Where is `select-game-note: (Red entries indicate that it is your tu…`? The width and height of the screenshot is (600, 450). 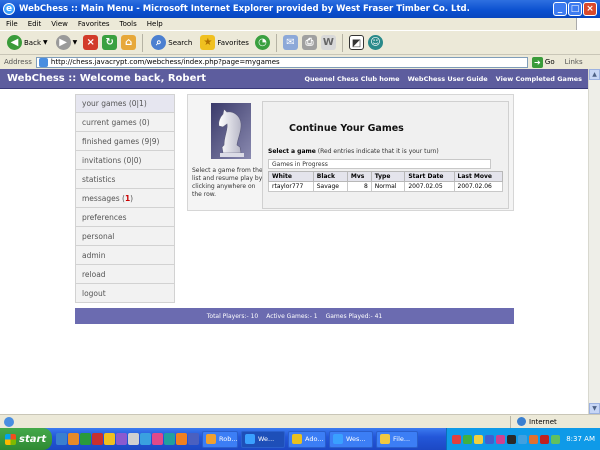 select-game-note: (Red entries indicate that it is your tu… is located at coordinates (378, 151).